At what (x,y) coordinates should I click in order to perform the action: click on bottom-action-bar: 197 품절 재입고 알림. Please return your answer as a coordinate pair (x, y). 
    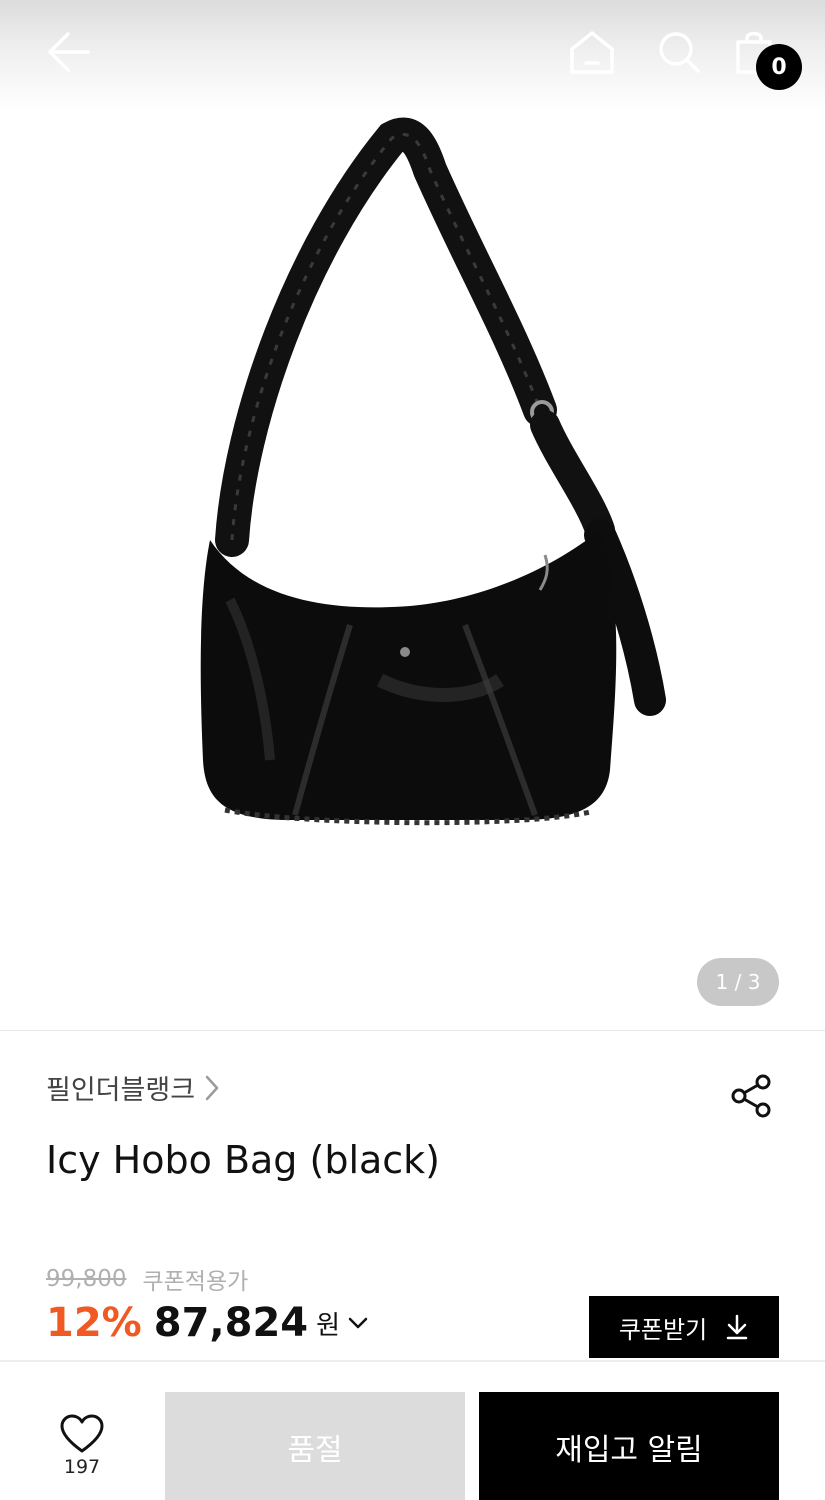
    Looking at the image, I should click on (412, 1430).